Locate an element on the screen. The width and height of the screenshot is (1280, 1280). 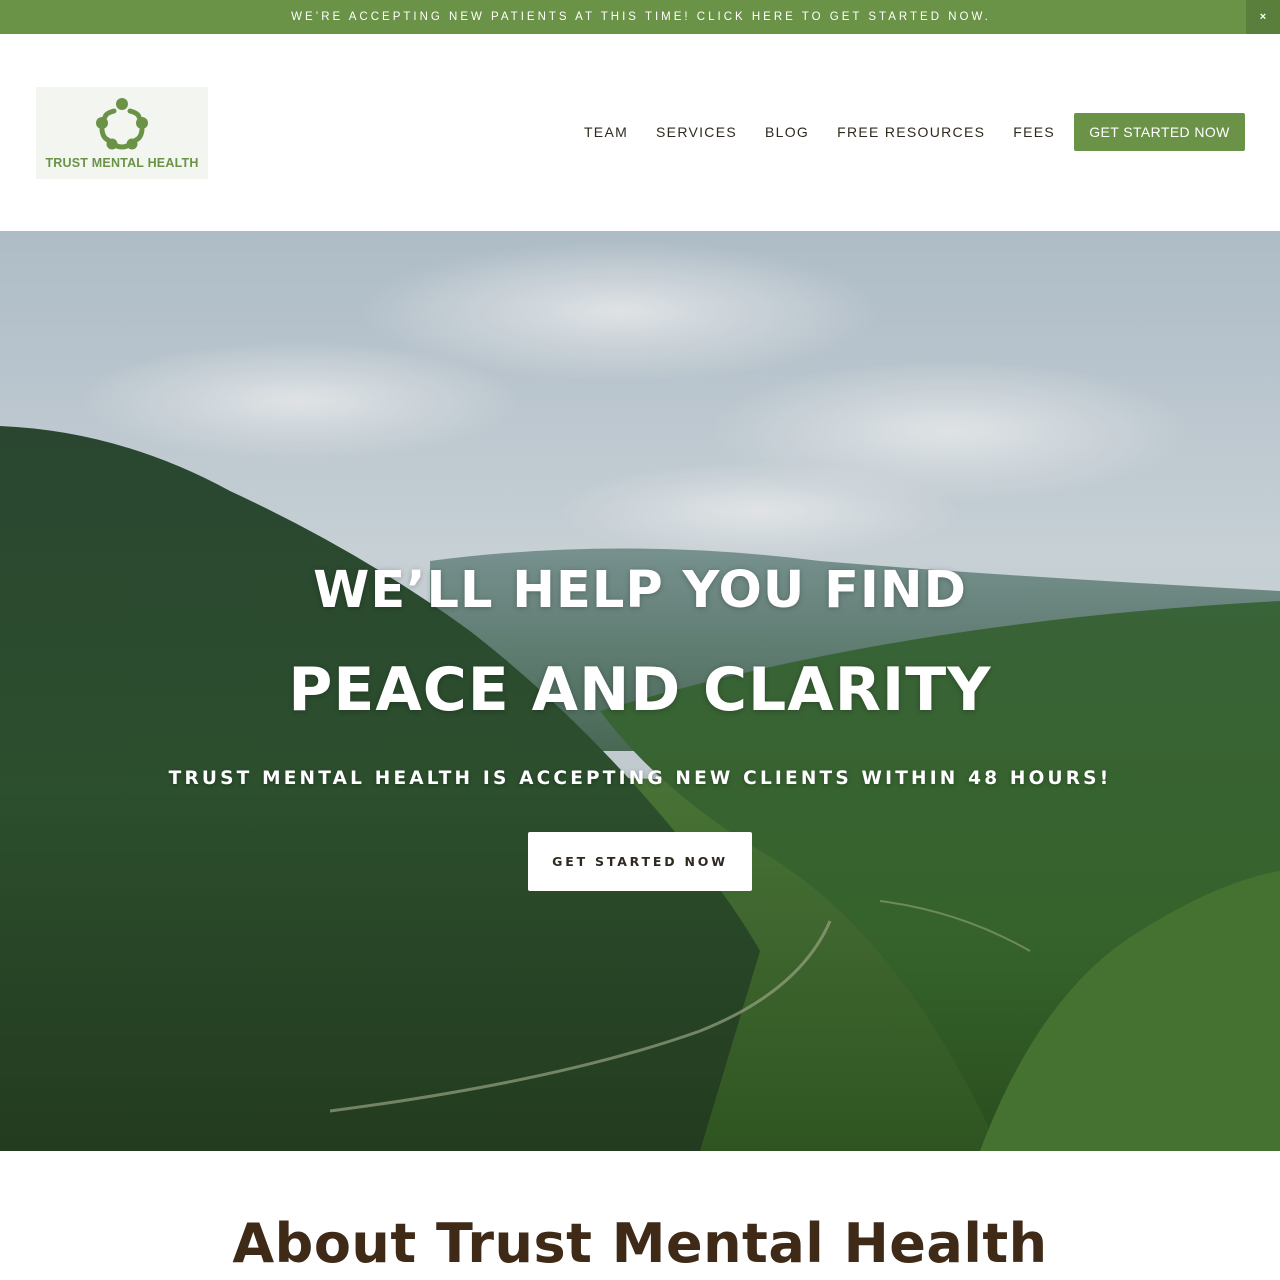
site-logo: TRUST MENTAL HEALTH is located at coordinates (122, 133).